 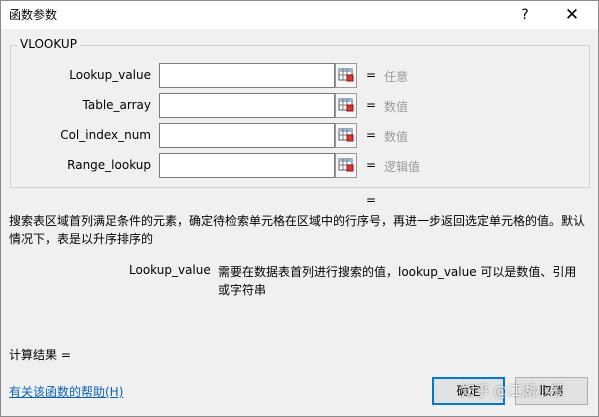 I want to click on dialog-title: 函数参数, so click(x=33, y=15).